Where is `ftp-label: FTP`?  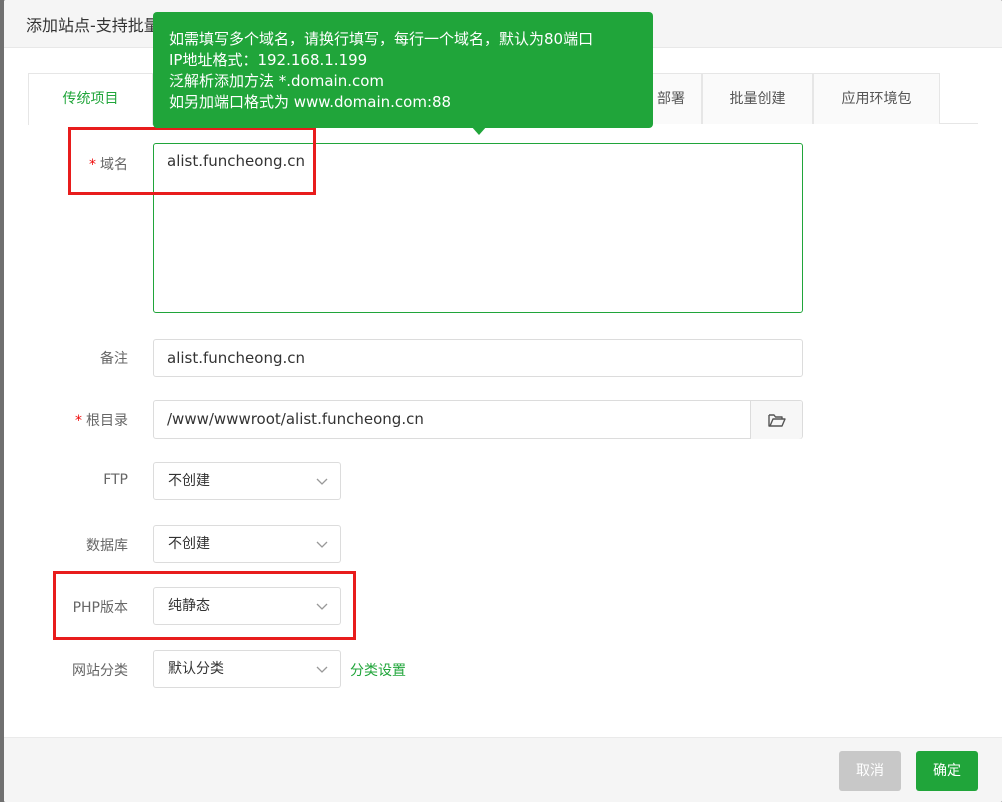 ftp-label: FTP is located at coordinates (115, 480).